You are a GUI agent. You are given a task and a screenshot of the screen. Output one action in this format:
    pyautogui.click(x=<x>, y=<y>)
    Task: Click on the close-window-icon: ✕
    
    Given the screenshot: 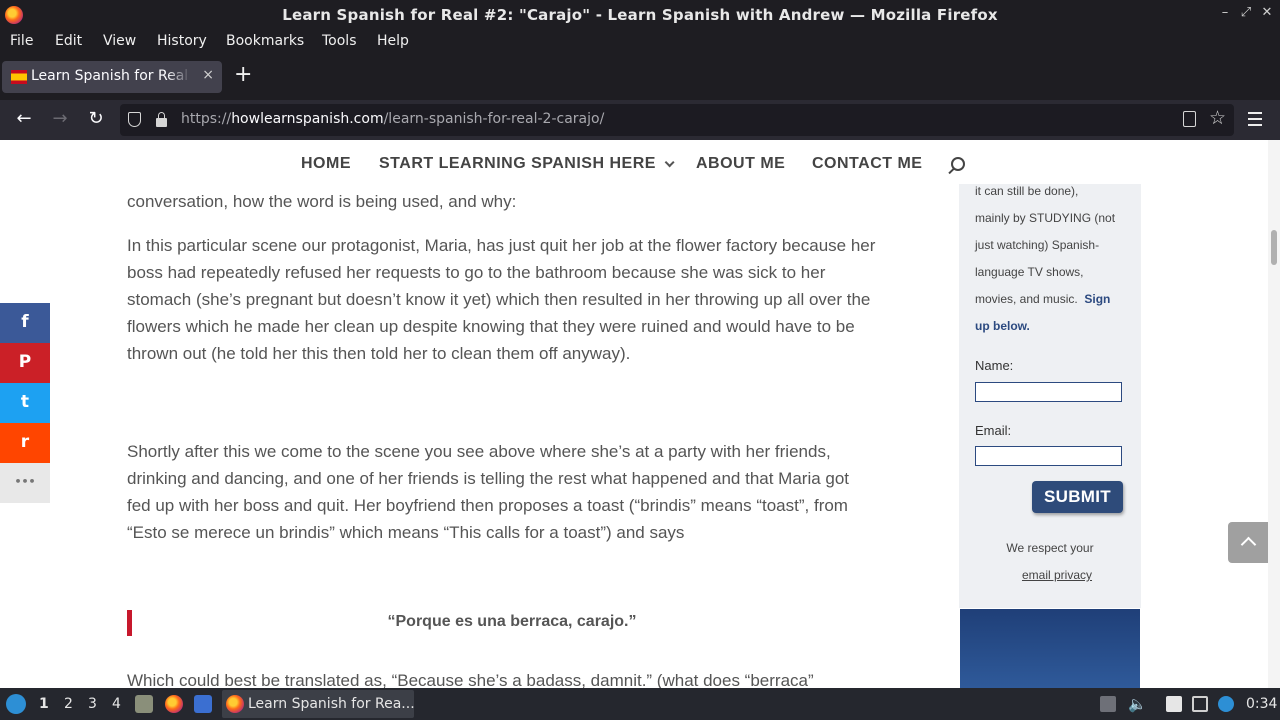 What is the action you would take?
    pyautogui.click(x=1267, y=12)
    